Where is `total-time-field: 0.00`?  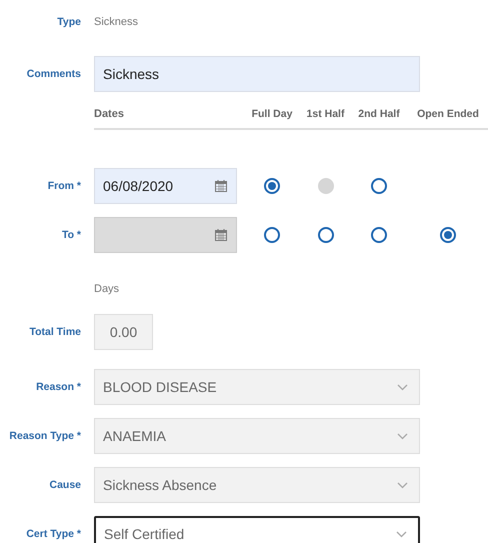 total-time-field: 0.00 is located at coordinates (123, 332).